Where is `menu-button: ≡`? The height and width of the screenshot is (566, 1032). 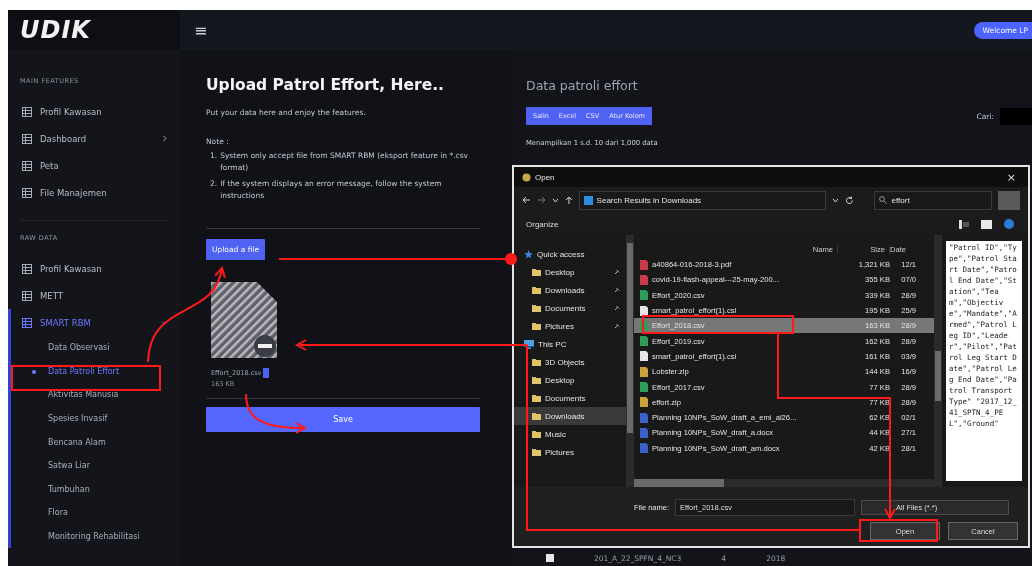
menu-button: ≡ is located at coordinates (201, 30).